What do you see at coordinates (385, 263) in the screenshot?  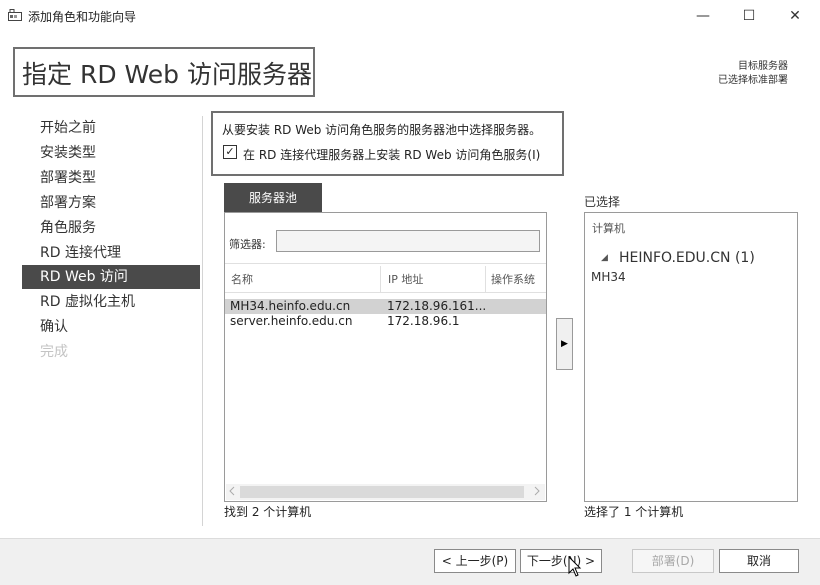 I see `grid-top-divider` at bounding box center [385, 263].